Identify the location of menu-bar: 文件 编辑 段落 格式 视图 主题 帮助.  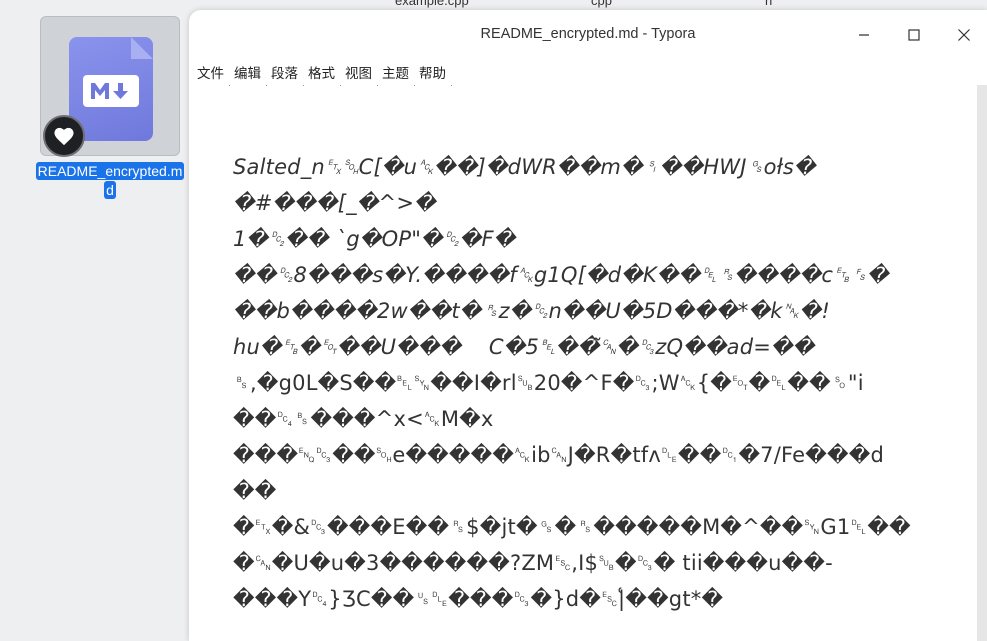
(324, 74).